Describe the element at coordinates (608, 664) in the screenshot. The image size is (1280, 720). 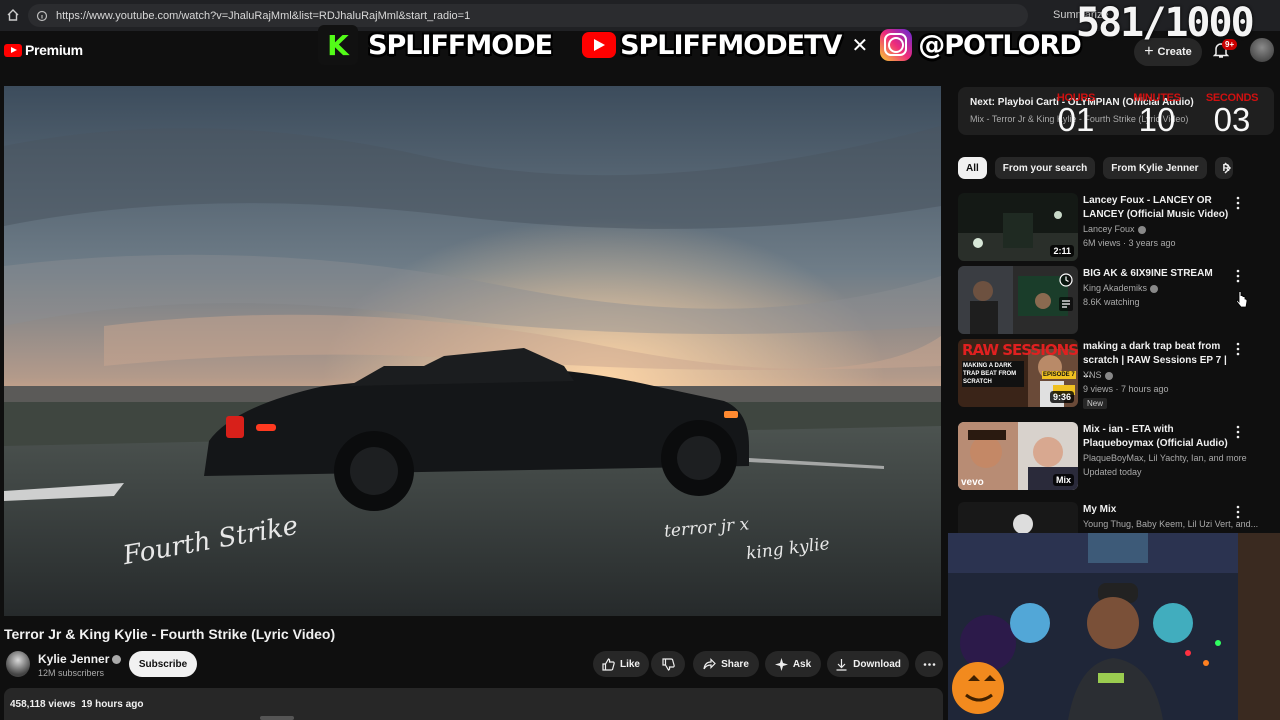
I see `thumbs-up-icon` at that location.